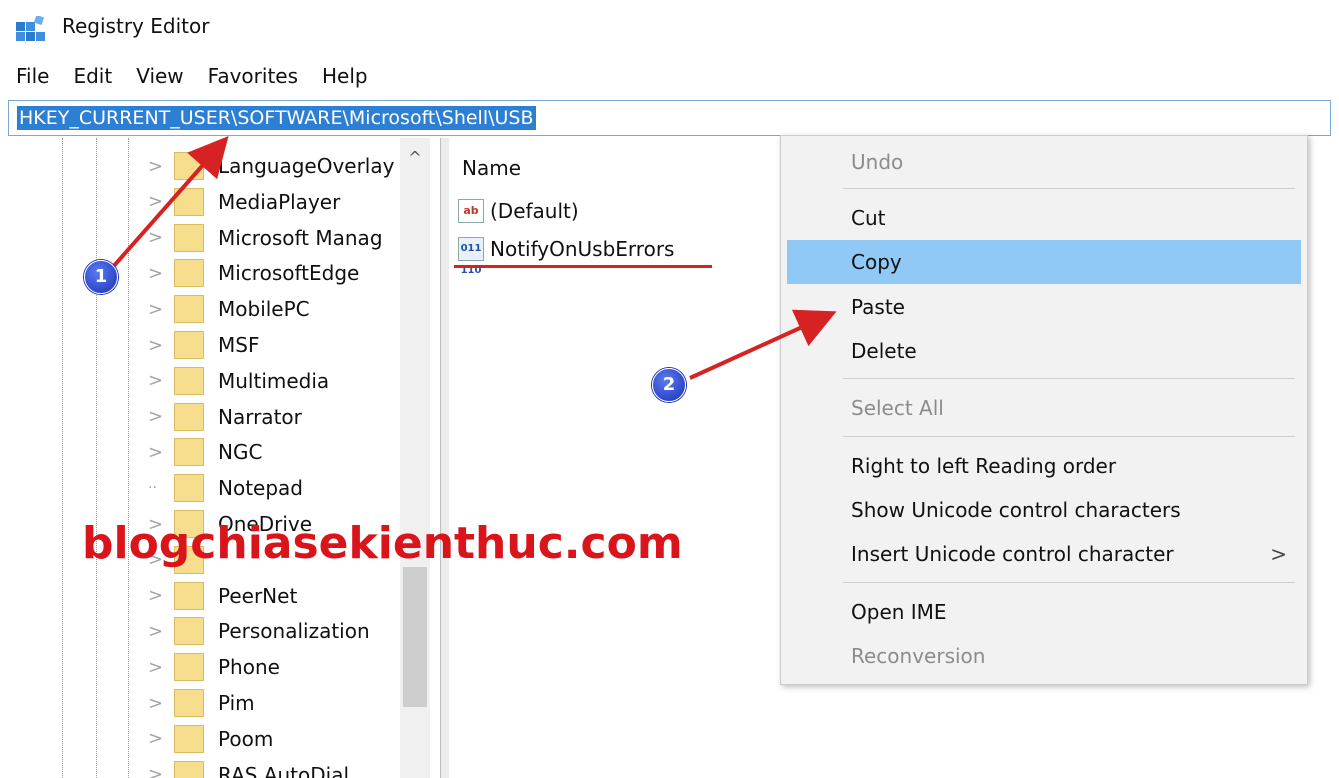 The height and width of the screenshot is (778, 1339). What do you see at coordinates (1044, 218) in the screenshot?
I see `menu-item-cut: Cut` at bounding box center [1044, 218].